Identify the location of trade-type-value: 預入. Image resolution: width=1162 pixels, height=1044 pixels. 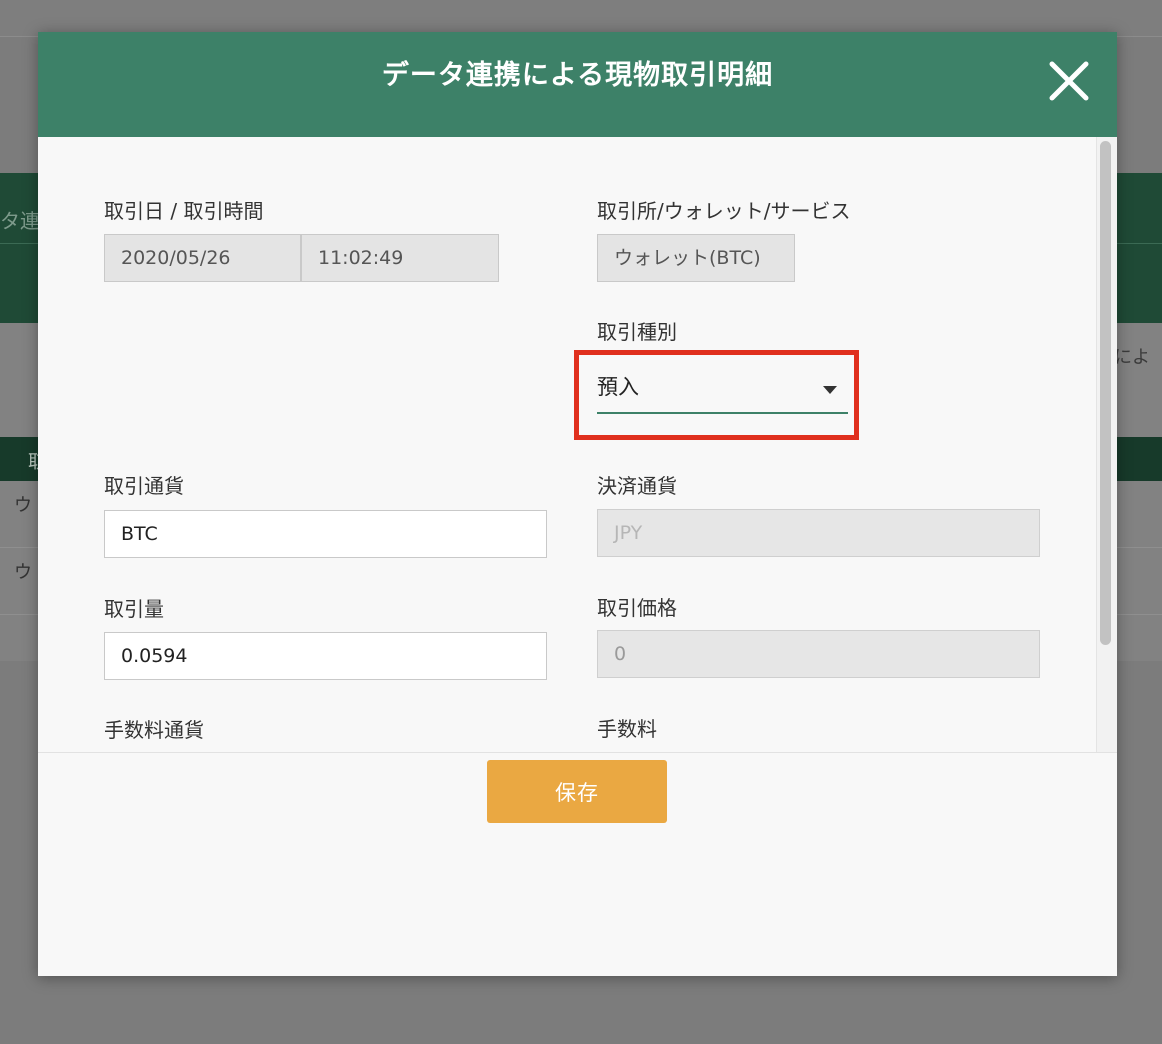
(618, 387).